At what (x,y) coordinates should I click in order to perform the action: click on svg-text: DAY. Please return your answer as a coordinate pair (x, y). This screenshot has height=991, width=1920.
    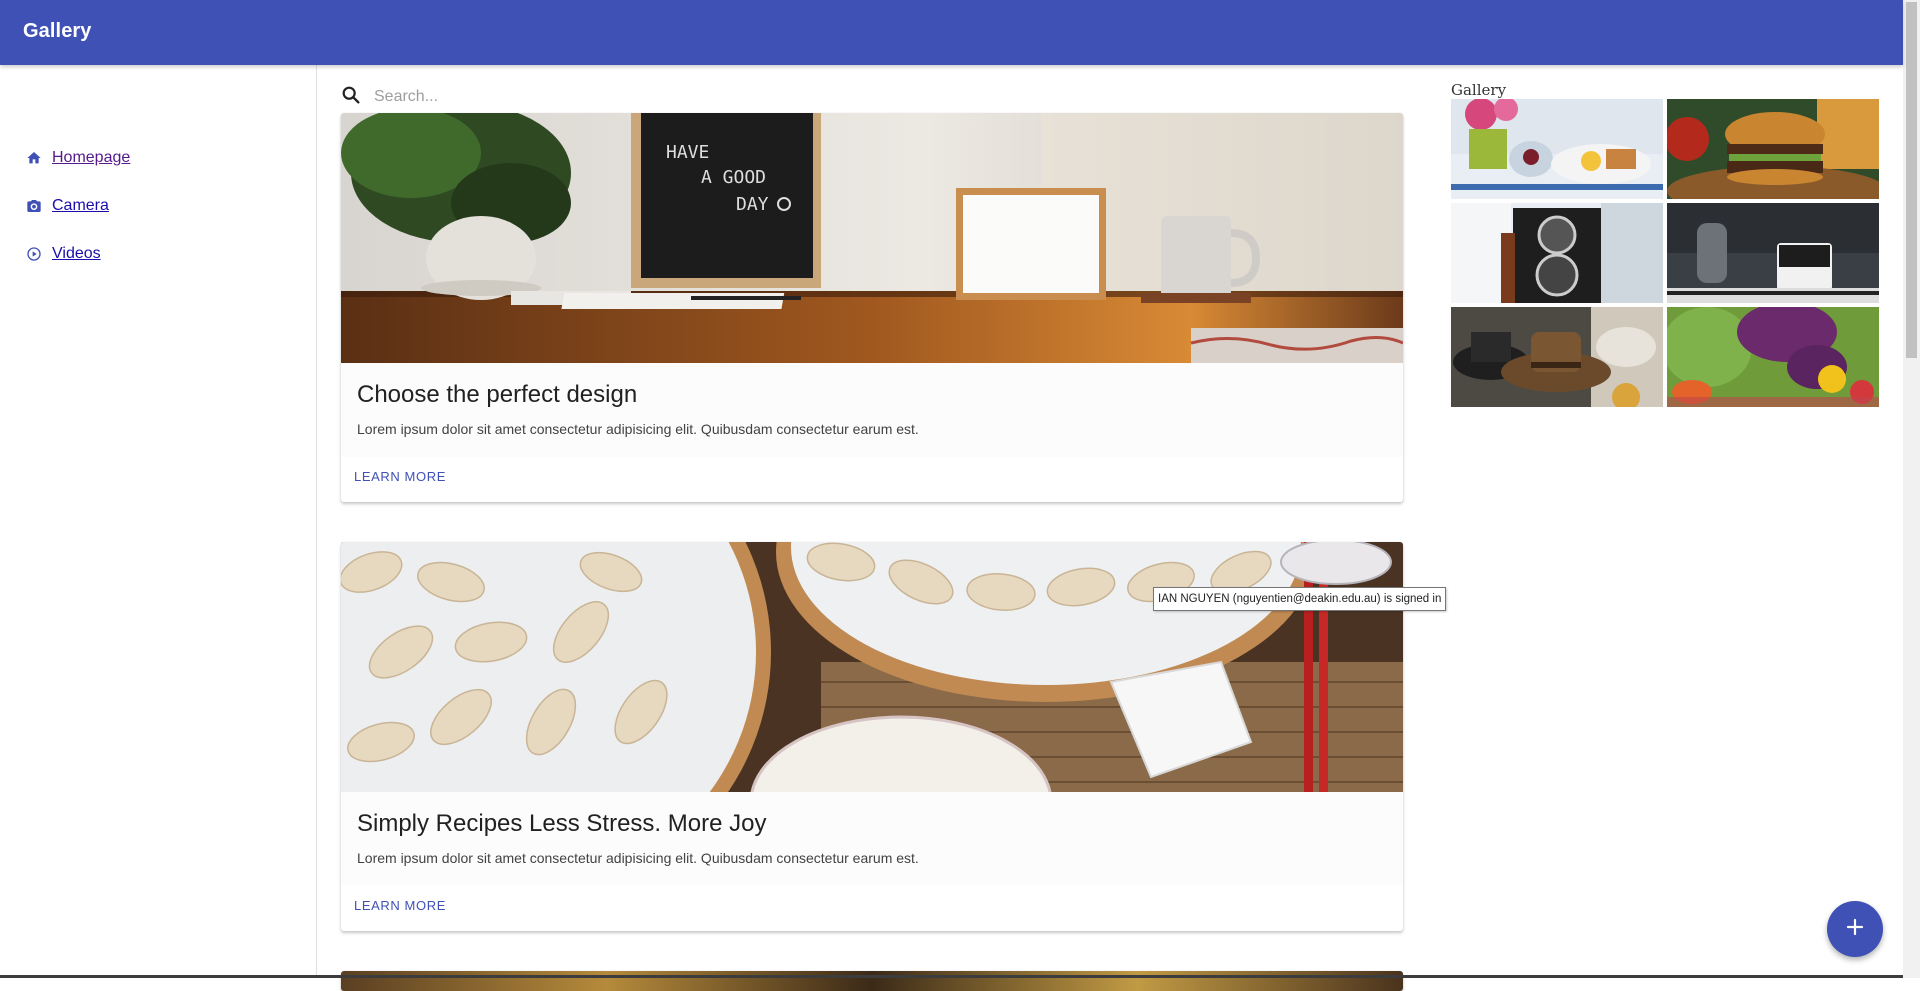
    Looking at the image, I should click on (752, 204).